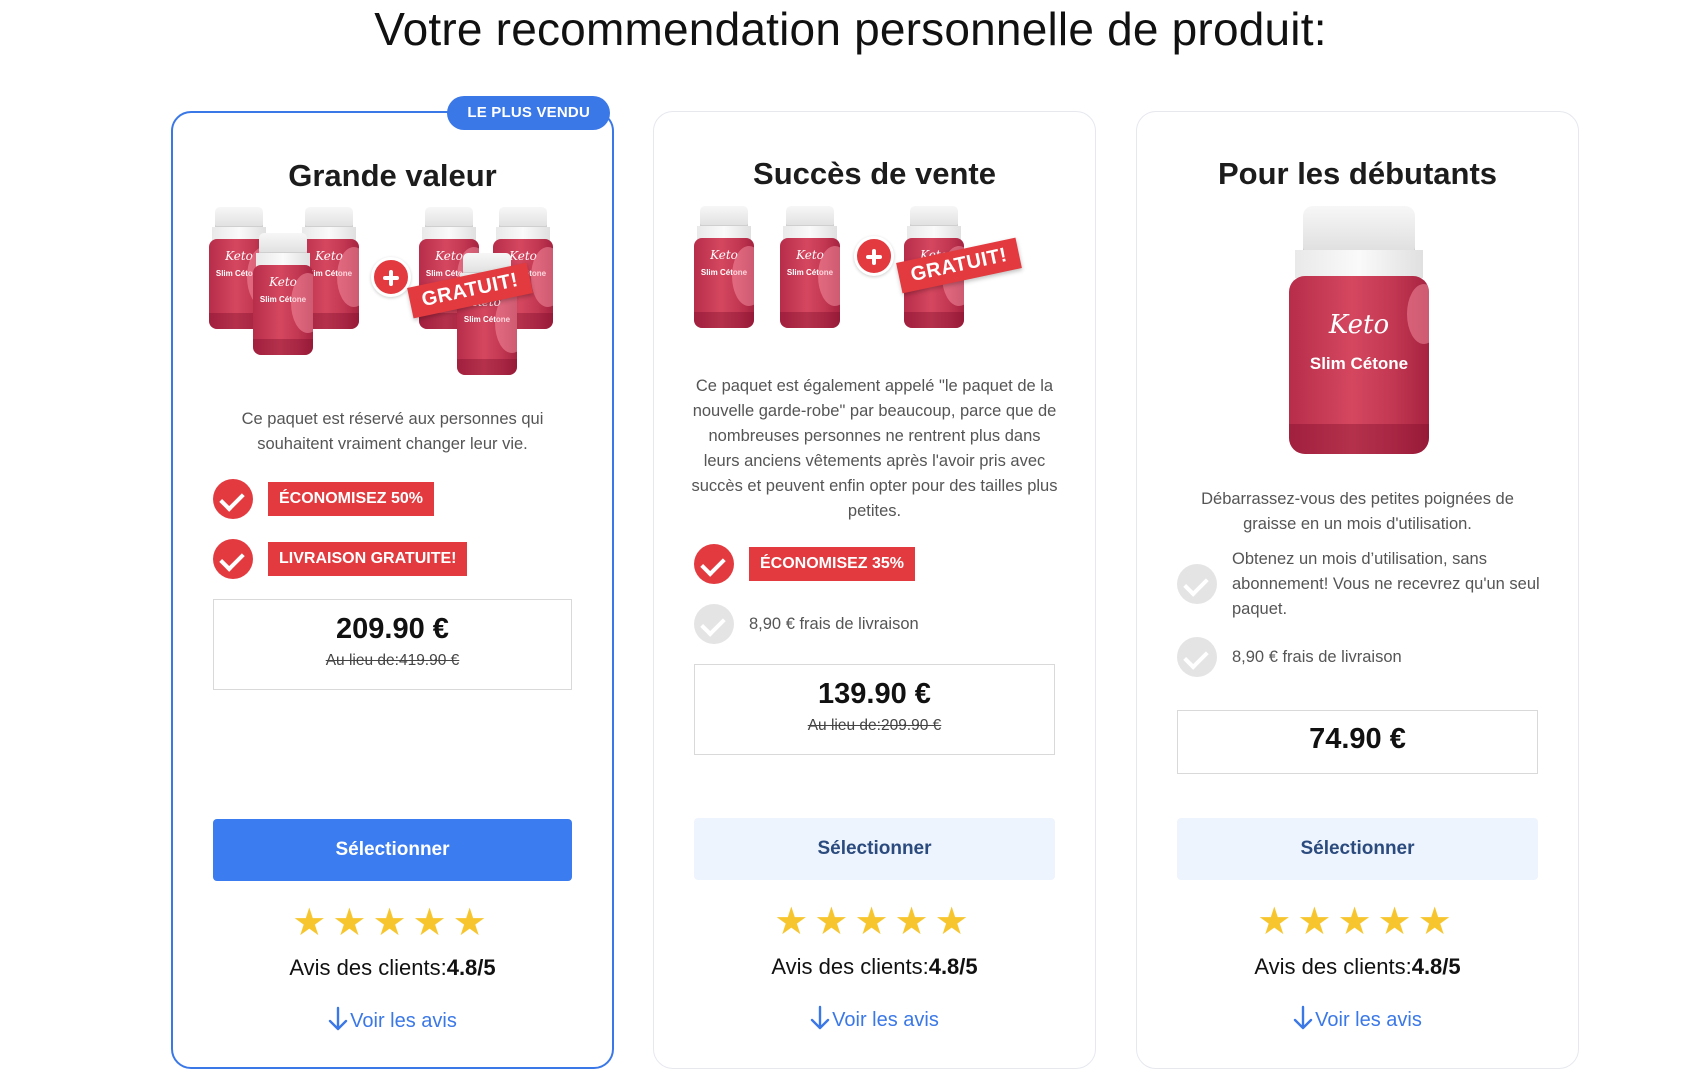 This screenshot has width=1701, height=1081. Describe the element at coordinates (874, 725) in the screenshot. I see `old-price: Au lieu de:209.90 €` at that location.